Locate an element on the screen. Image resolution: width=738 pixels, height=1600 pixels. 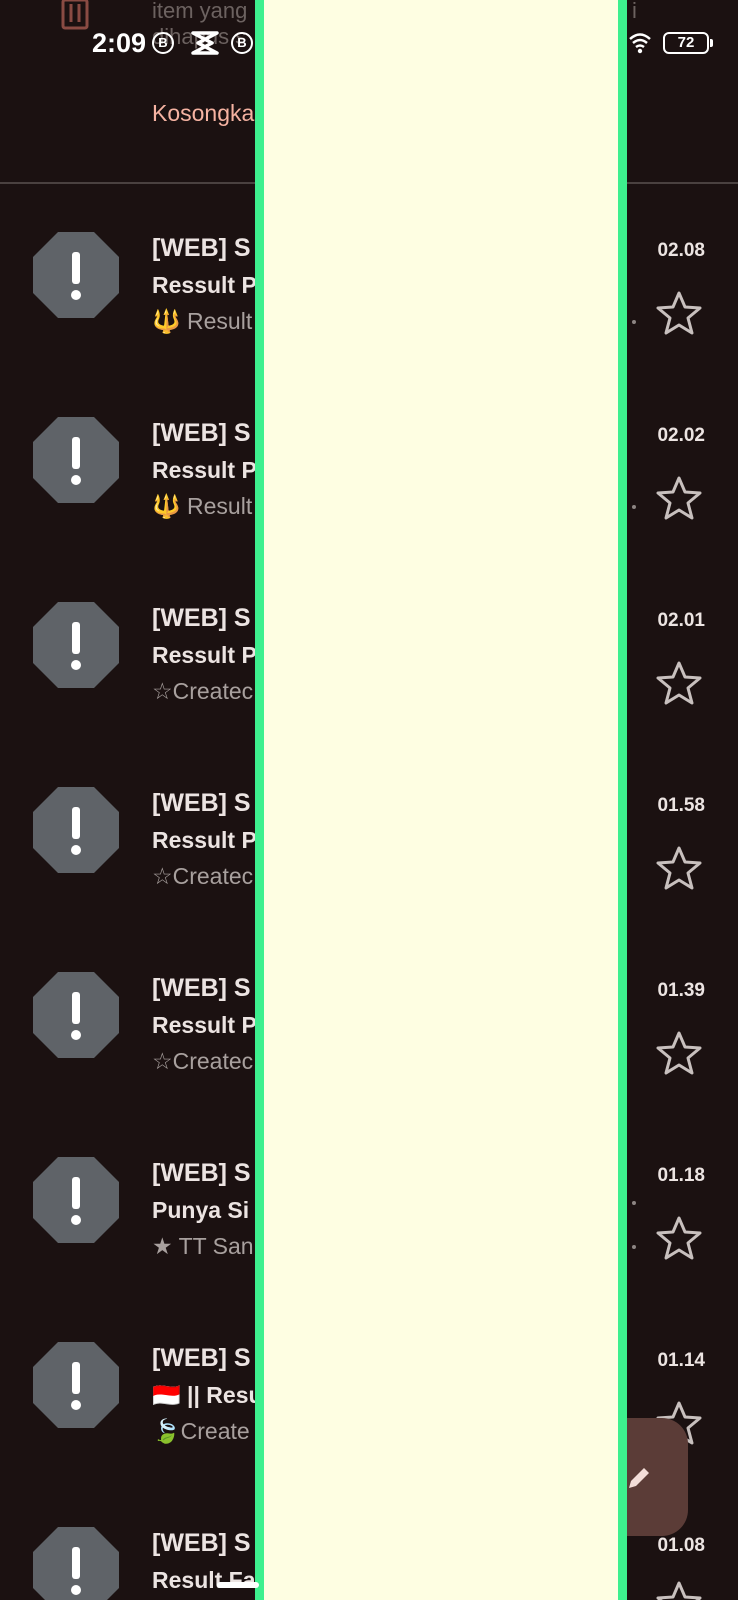
email-time: 01.58 is located at coordinates (681, 805).